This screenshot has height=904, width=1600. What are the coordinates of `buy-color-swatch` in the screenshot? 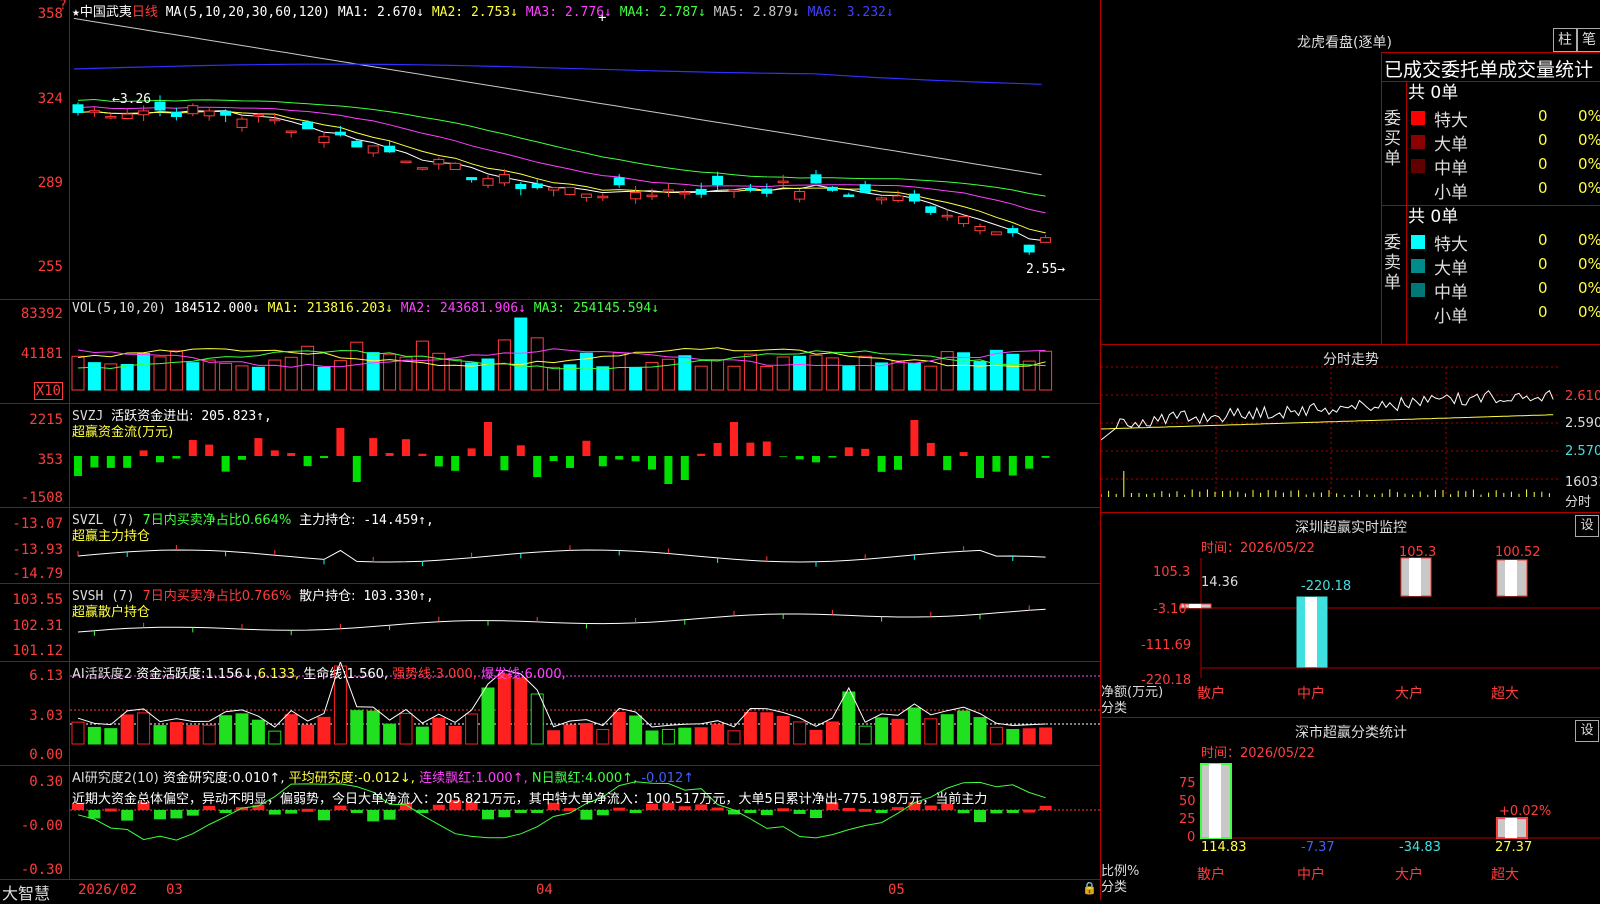 It's located at (1418, 118).